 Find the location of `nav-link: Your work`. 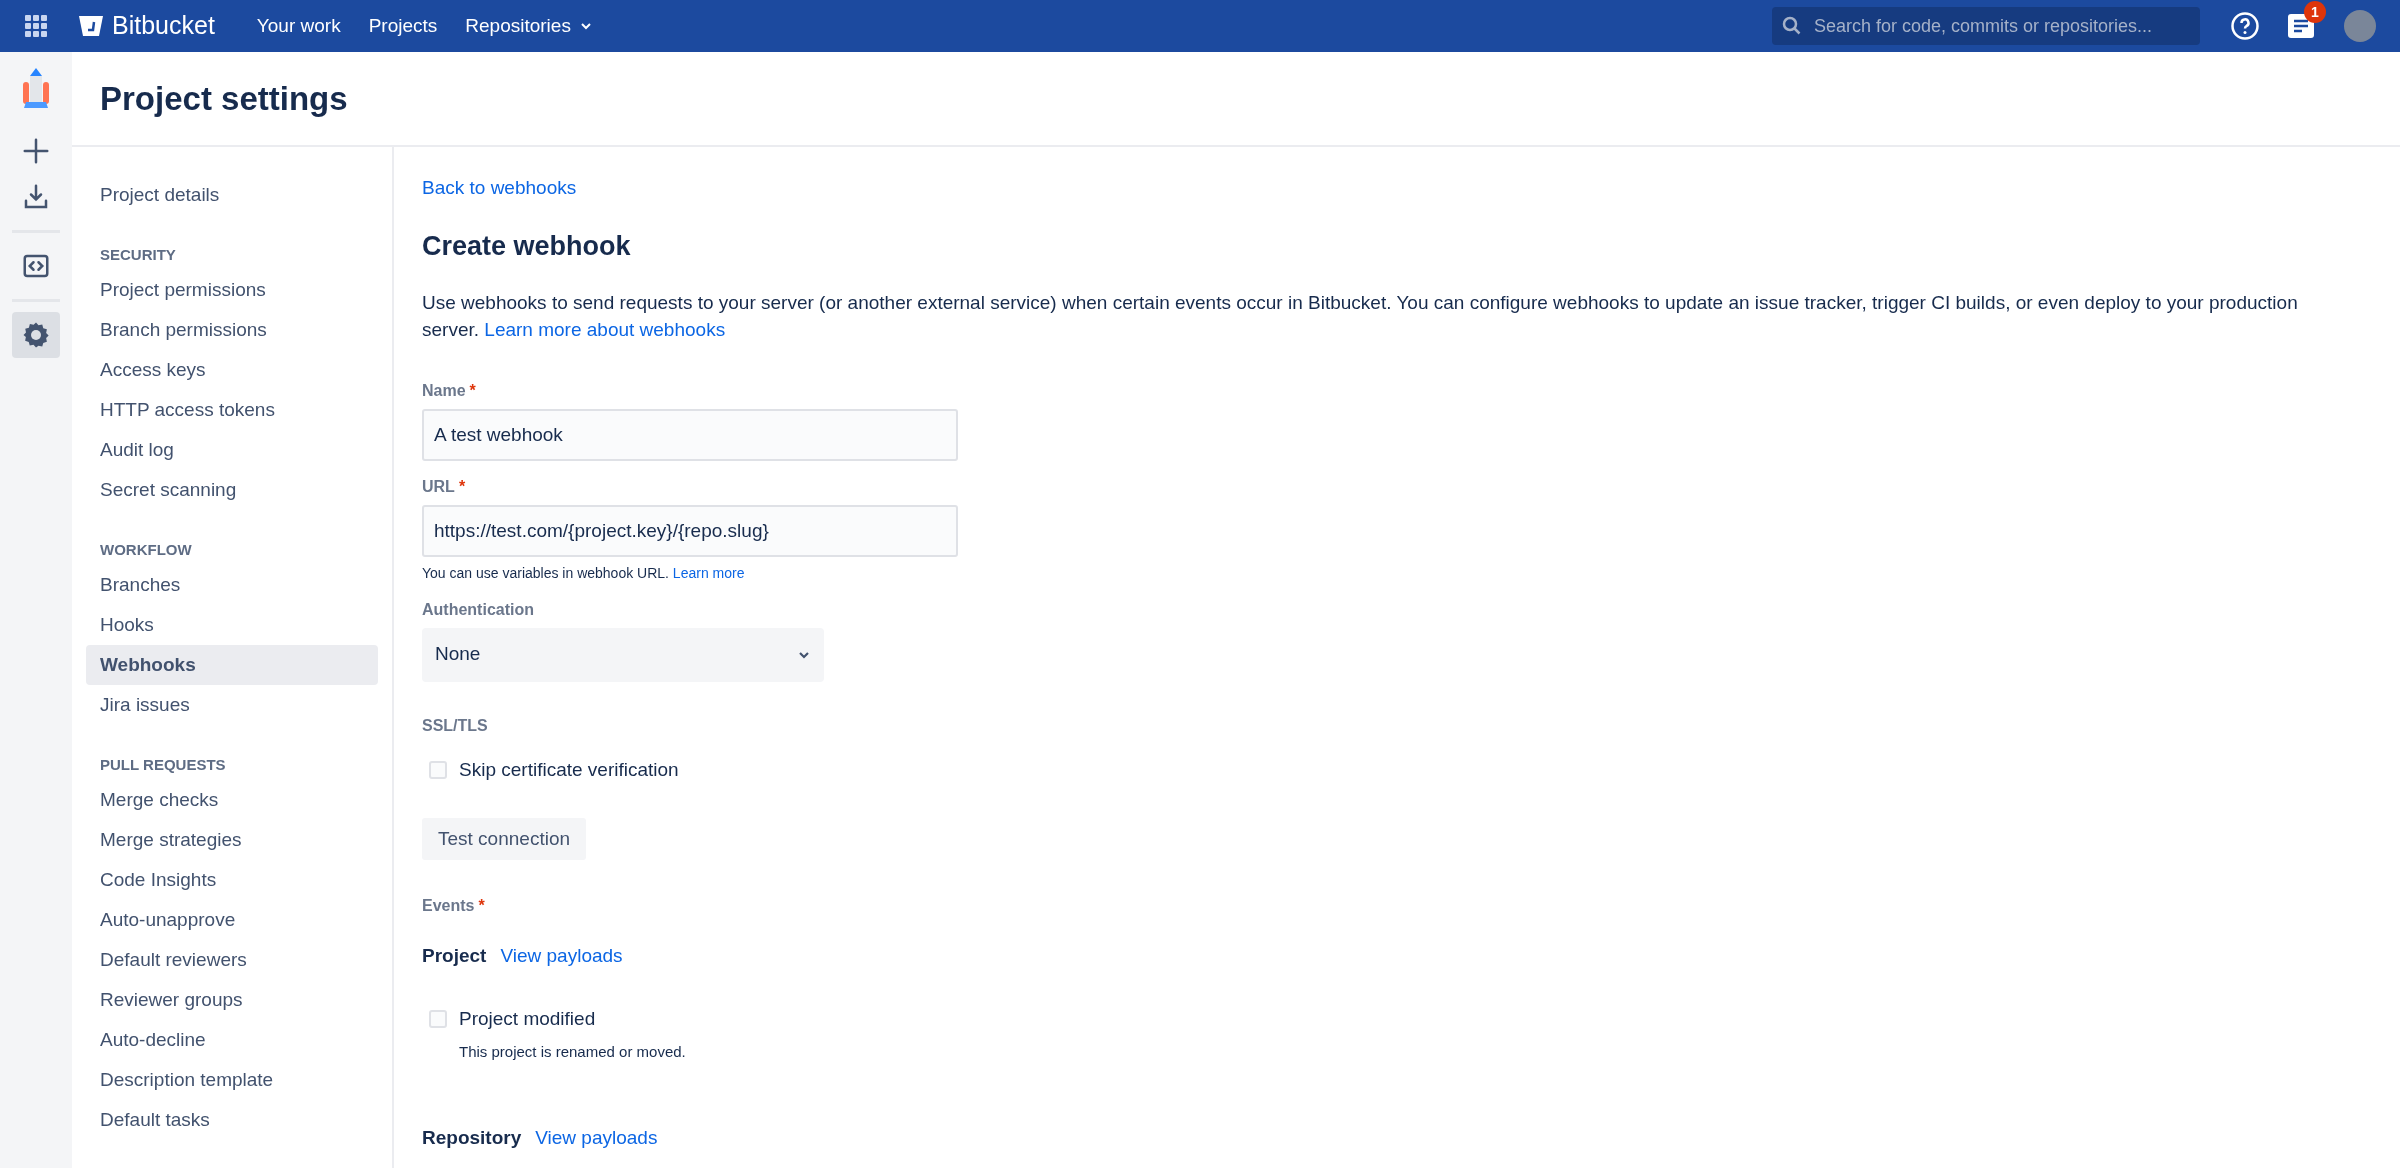

nav-link: Your work is located at coordinates (298, 26).